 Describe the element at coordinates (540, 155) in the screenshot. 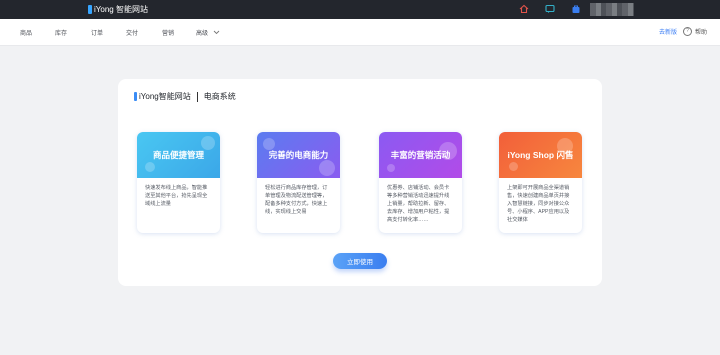

I see `card-banner: iYong Shop 闪售` at that location.